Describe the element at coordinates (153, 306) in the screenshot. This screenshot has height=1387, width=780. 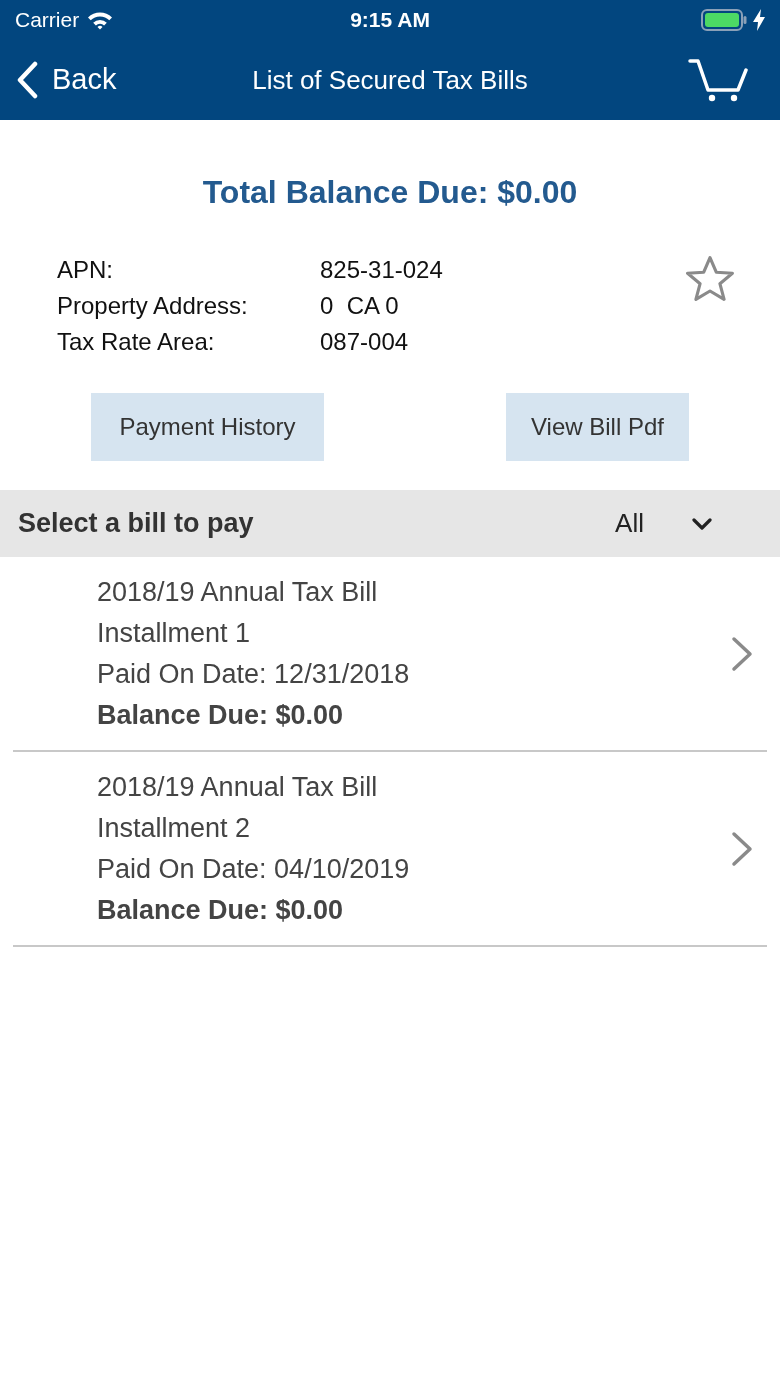
I see `field-label: Property Address:` at that location.